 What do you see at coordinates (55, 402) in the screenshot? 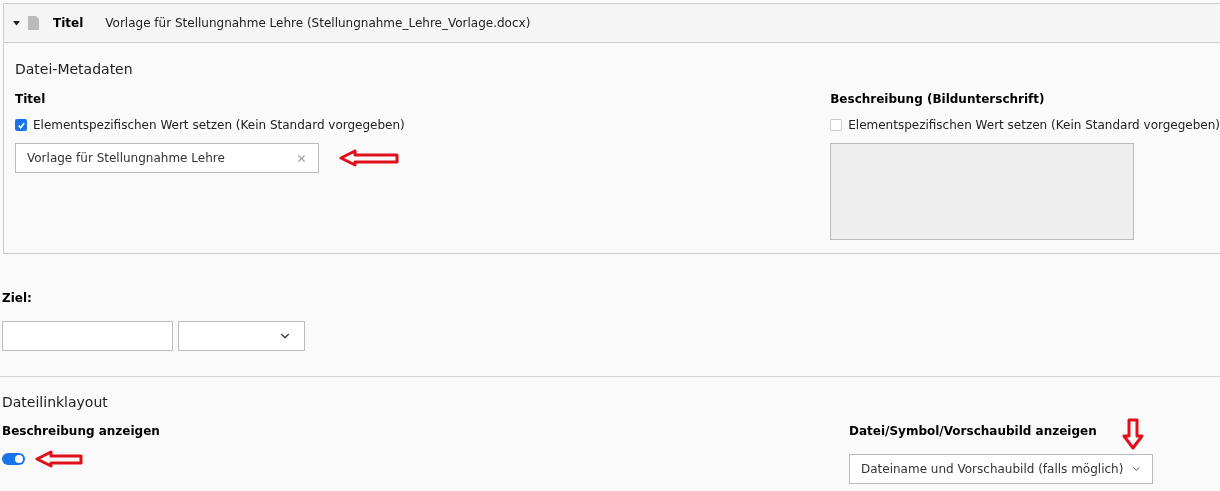
I see `section-heading: Dateilinklayout` at bounding box center [55, 402].